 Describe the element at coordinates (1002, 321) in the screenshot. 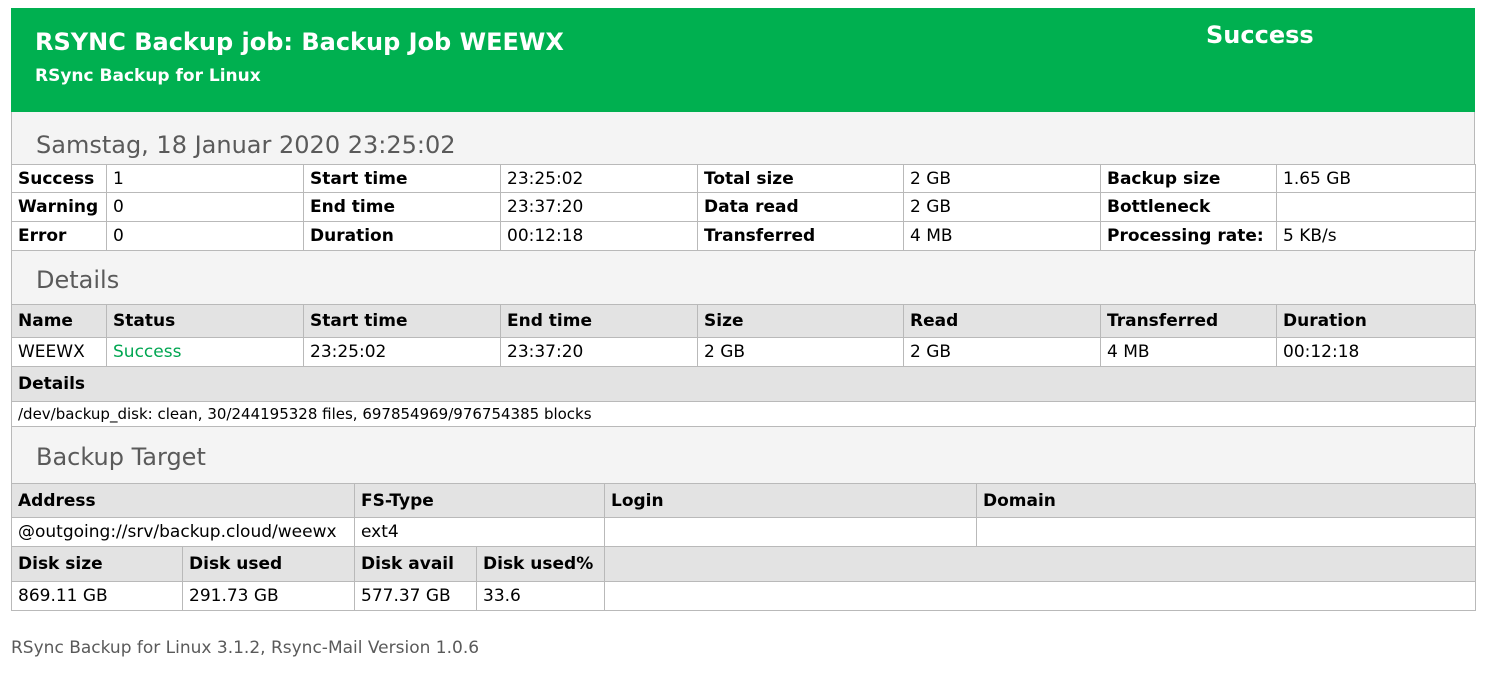

I see `column-header: Read` at that location.